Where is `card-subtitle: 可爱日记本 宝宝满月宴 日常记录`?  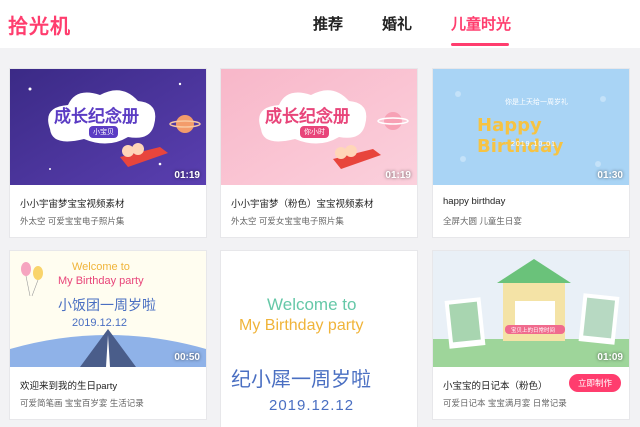
card-subtitle: 可爱日记本 宝宝满月宴 日常记录 is located at coordinates (505, 403).